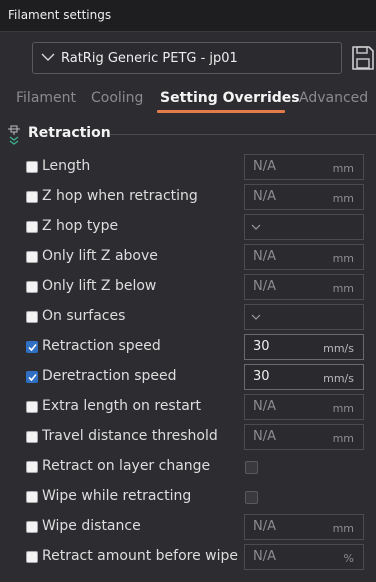  What do you see at coordinates (188, 257) in the screenshot?
I see `setting-row: Only lift Z above N/A mm` at bounding box center [188, 257].